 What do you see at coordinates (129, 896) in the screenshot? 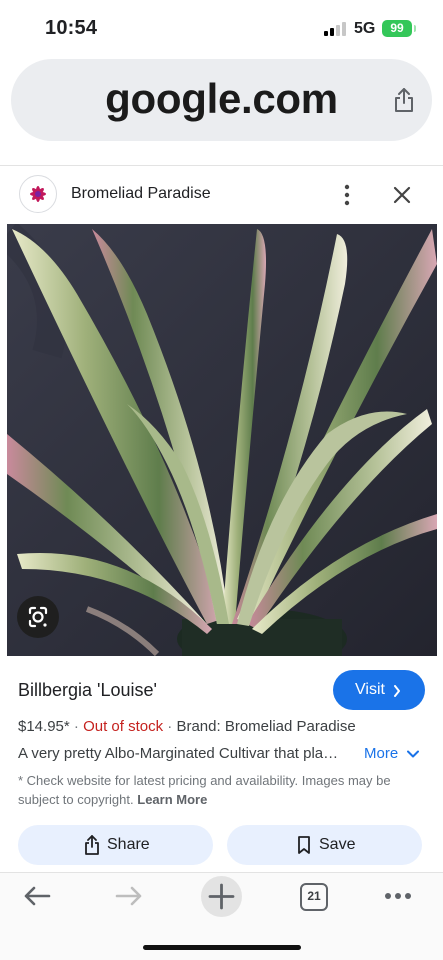
I see `arrow-right-icon` at bounding box center [129, 896].